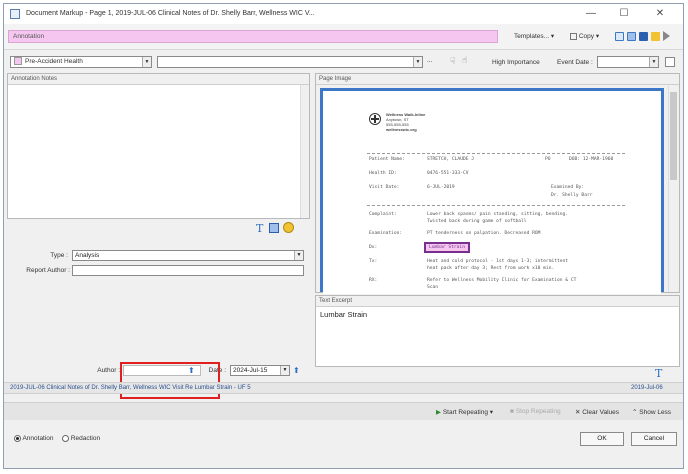  I want to click on calendar-insert-icon, so click(274, 228).